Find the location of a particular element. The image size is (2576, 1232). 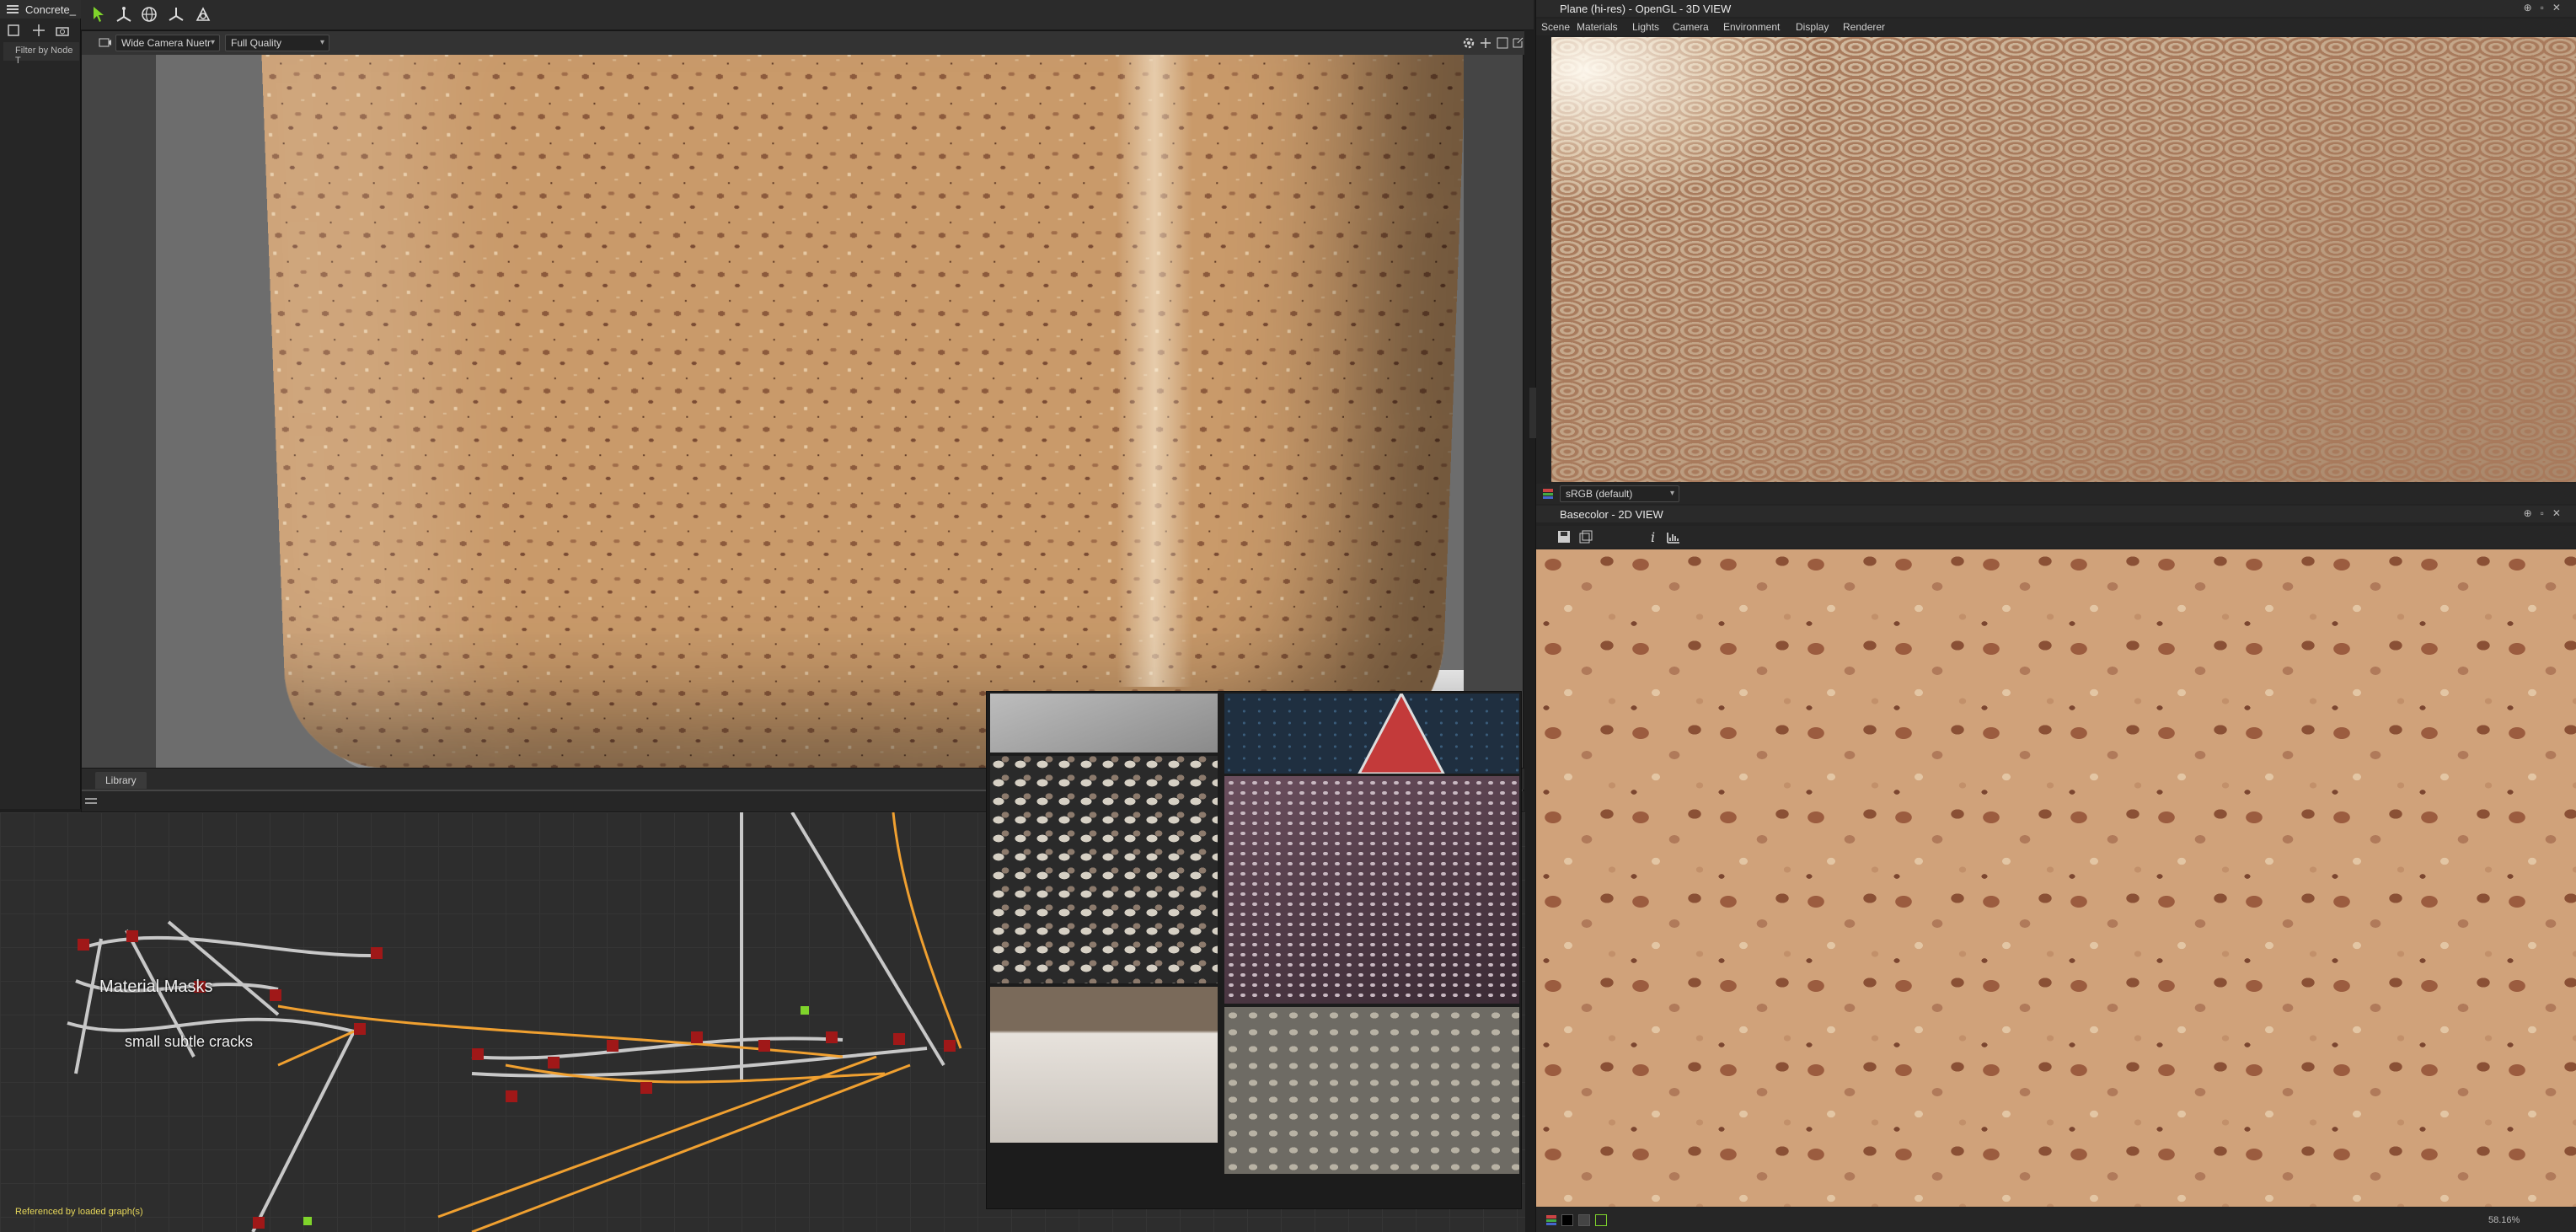

move-icon is located at coordinates (39, 31).